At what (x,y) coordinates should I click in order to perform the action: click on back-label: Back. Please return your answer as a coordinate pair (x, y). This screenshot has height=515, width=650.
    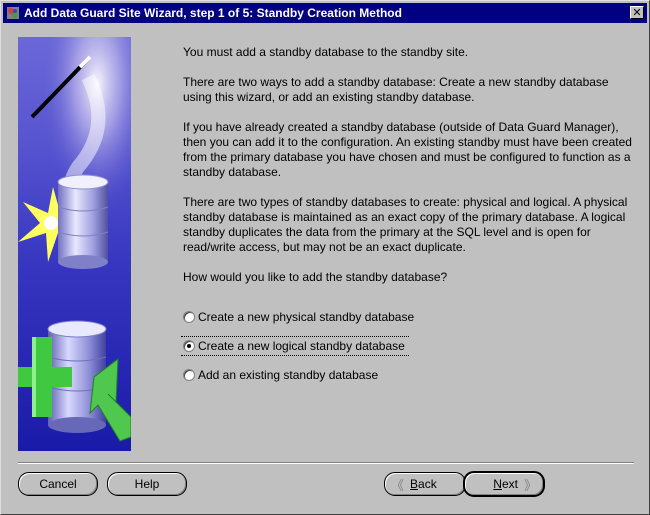
    Looking at the image, I should click on (423, 484).